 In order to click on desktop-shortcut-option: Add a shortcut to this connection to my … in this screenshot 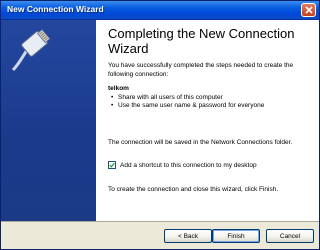, I will do `click(182, 165)`.